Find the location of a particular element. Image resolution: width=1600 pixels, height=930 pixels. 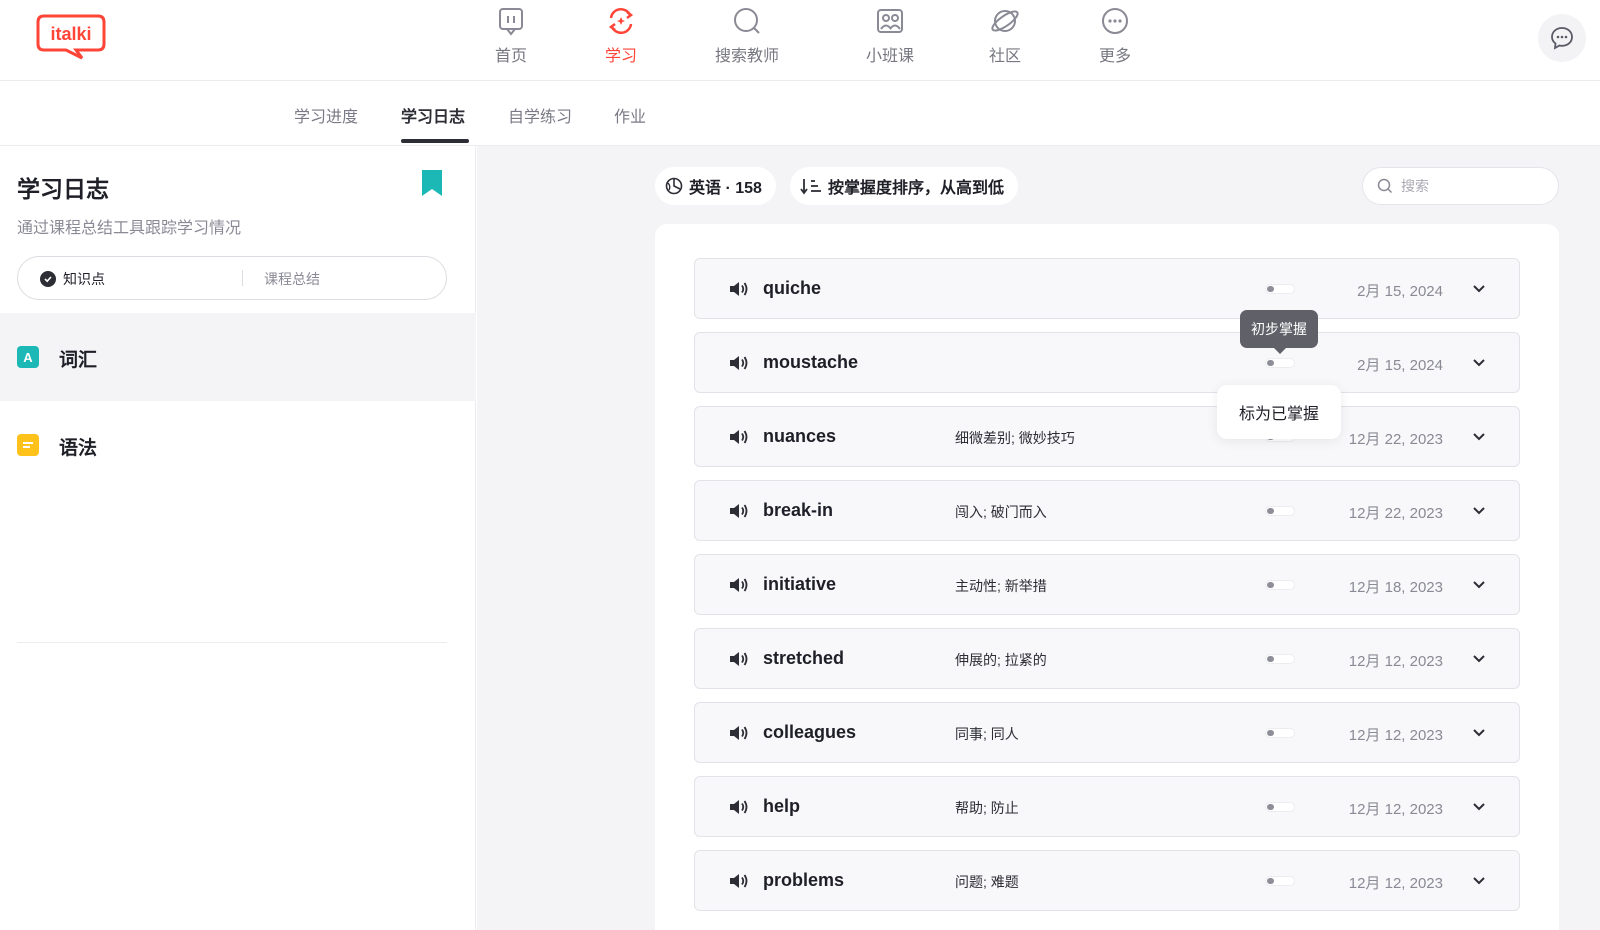

tab-progress: 学习进度 is located at coordinates (326, 115).